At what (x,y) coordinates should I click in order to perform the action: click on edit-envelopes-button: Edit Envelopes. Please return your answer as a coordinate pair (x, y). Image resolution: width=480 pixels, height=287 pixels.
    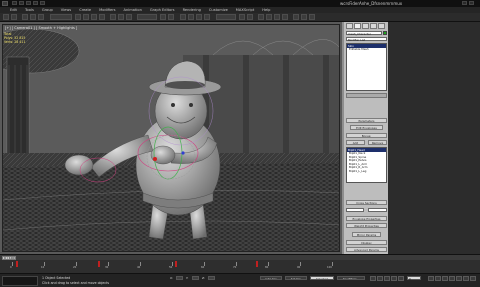
    Looking at the image, I should click on (366, 127).